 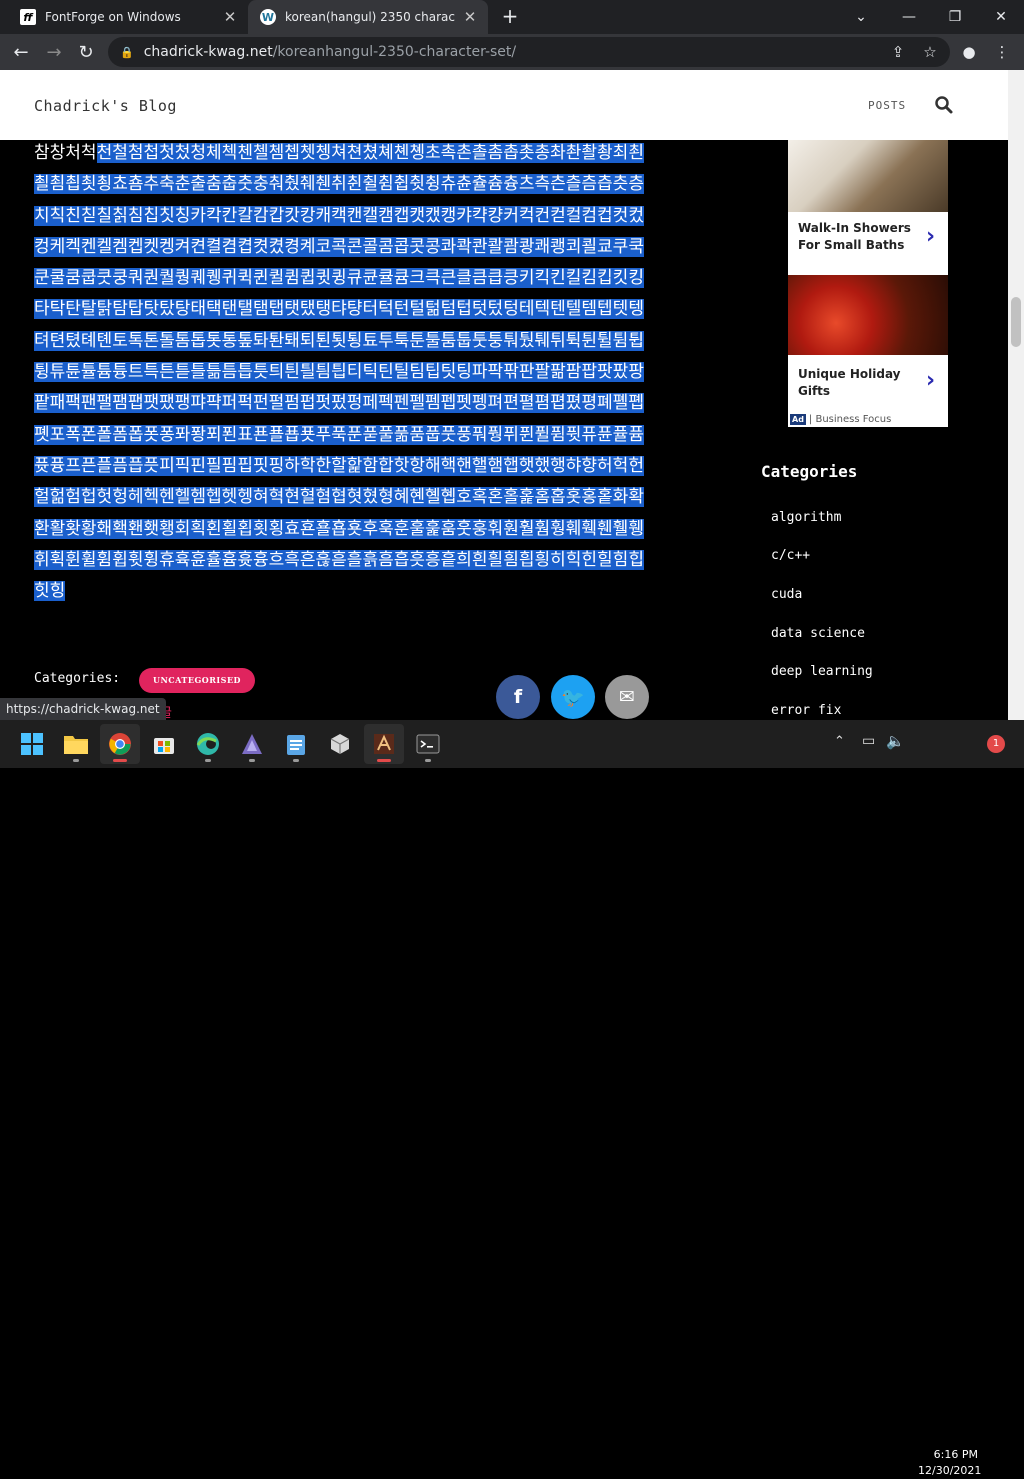 I want to click on twitter-icon: 🐦, so click(x=573, y=697).